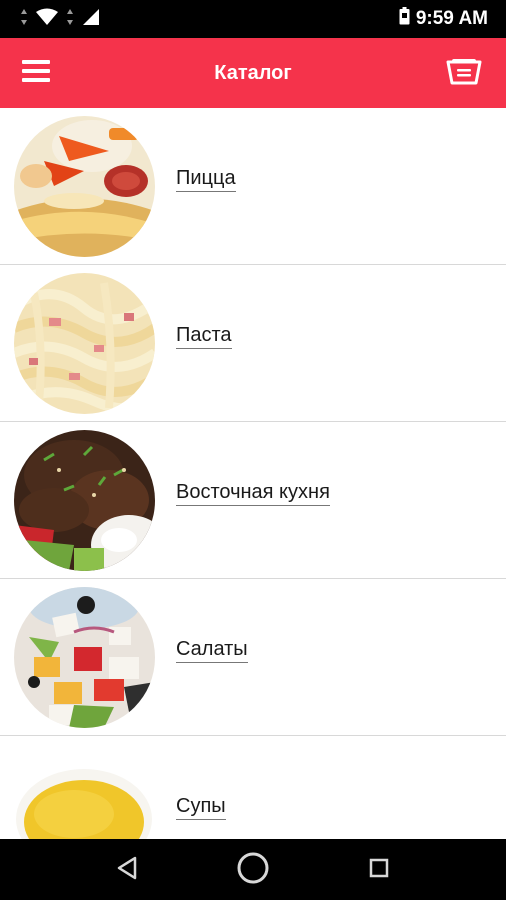 The height and width of the screenshot is (900, 506). What do you see at coordinates (212, 650) in the screenshot?
I see `catalog-item-label: Салаты` at bounding box center [212, 650].